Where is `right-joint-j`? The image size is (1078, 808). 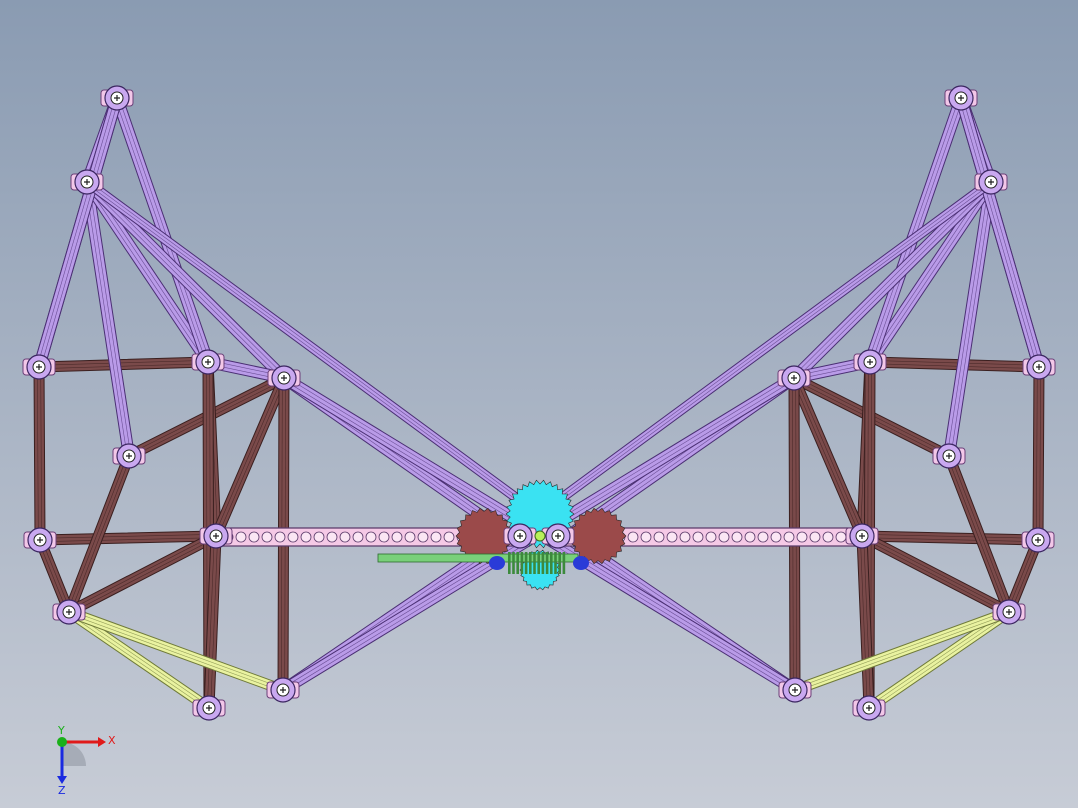
right-joint-j is located at coordinates (869, 708).